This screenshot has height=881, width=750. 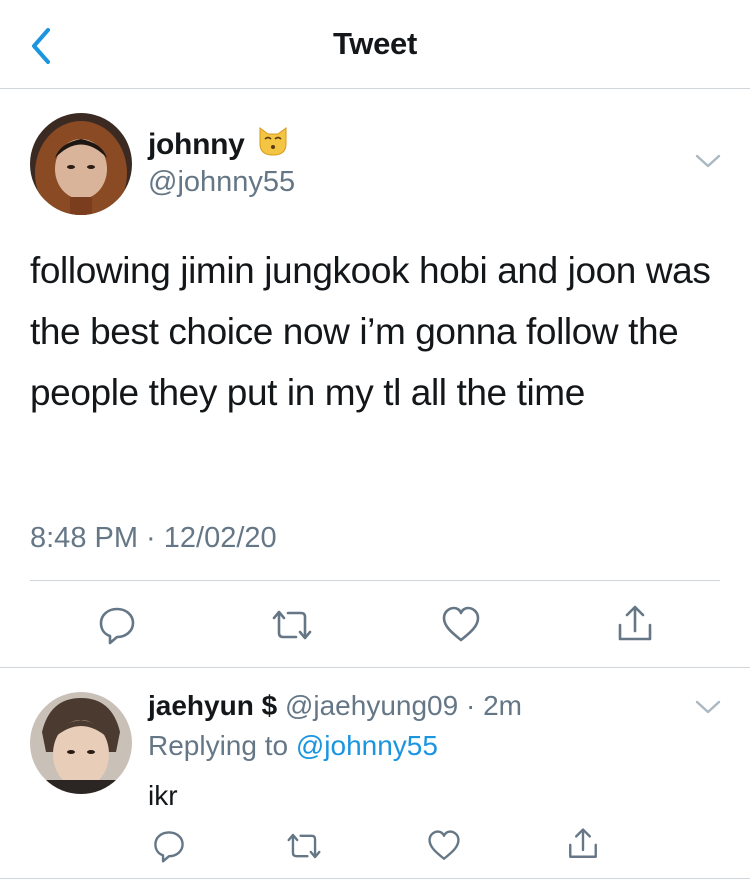 What do you see at coordinates (81, 164) in the screenshot?
I see `author-avatar` at bounding box center [81, 164].